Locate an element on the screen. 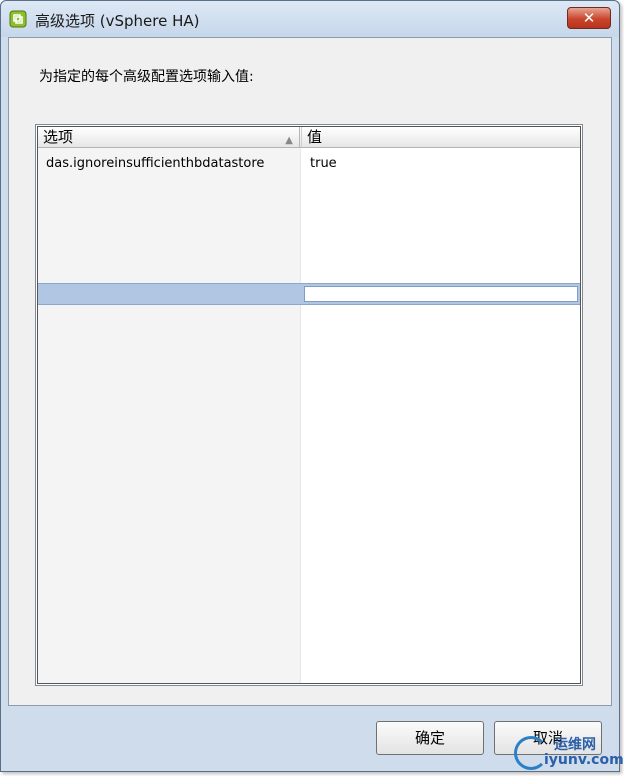 This screenshot has height=776, width=624. watermark-url: iyunv.com is located at coordinates (584, 760).